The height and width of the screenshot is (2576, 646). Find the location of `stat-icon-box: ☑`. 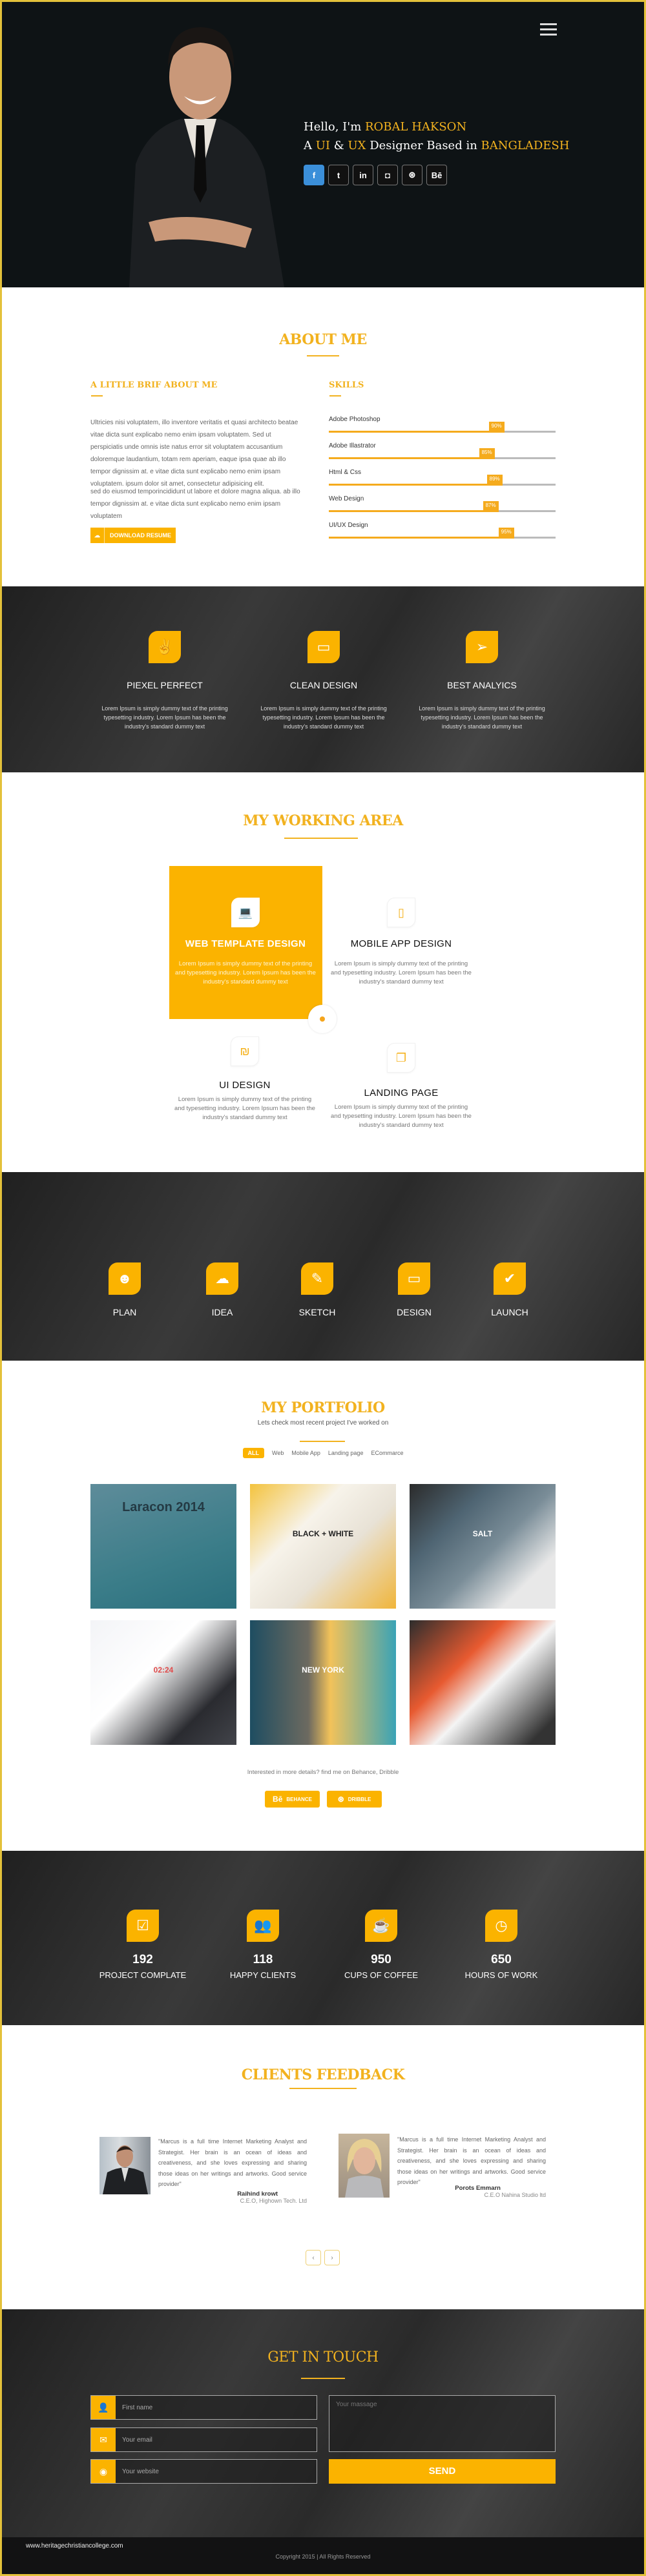

stat-icon-box: ☑ is located at coordinates (143, 1926).